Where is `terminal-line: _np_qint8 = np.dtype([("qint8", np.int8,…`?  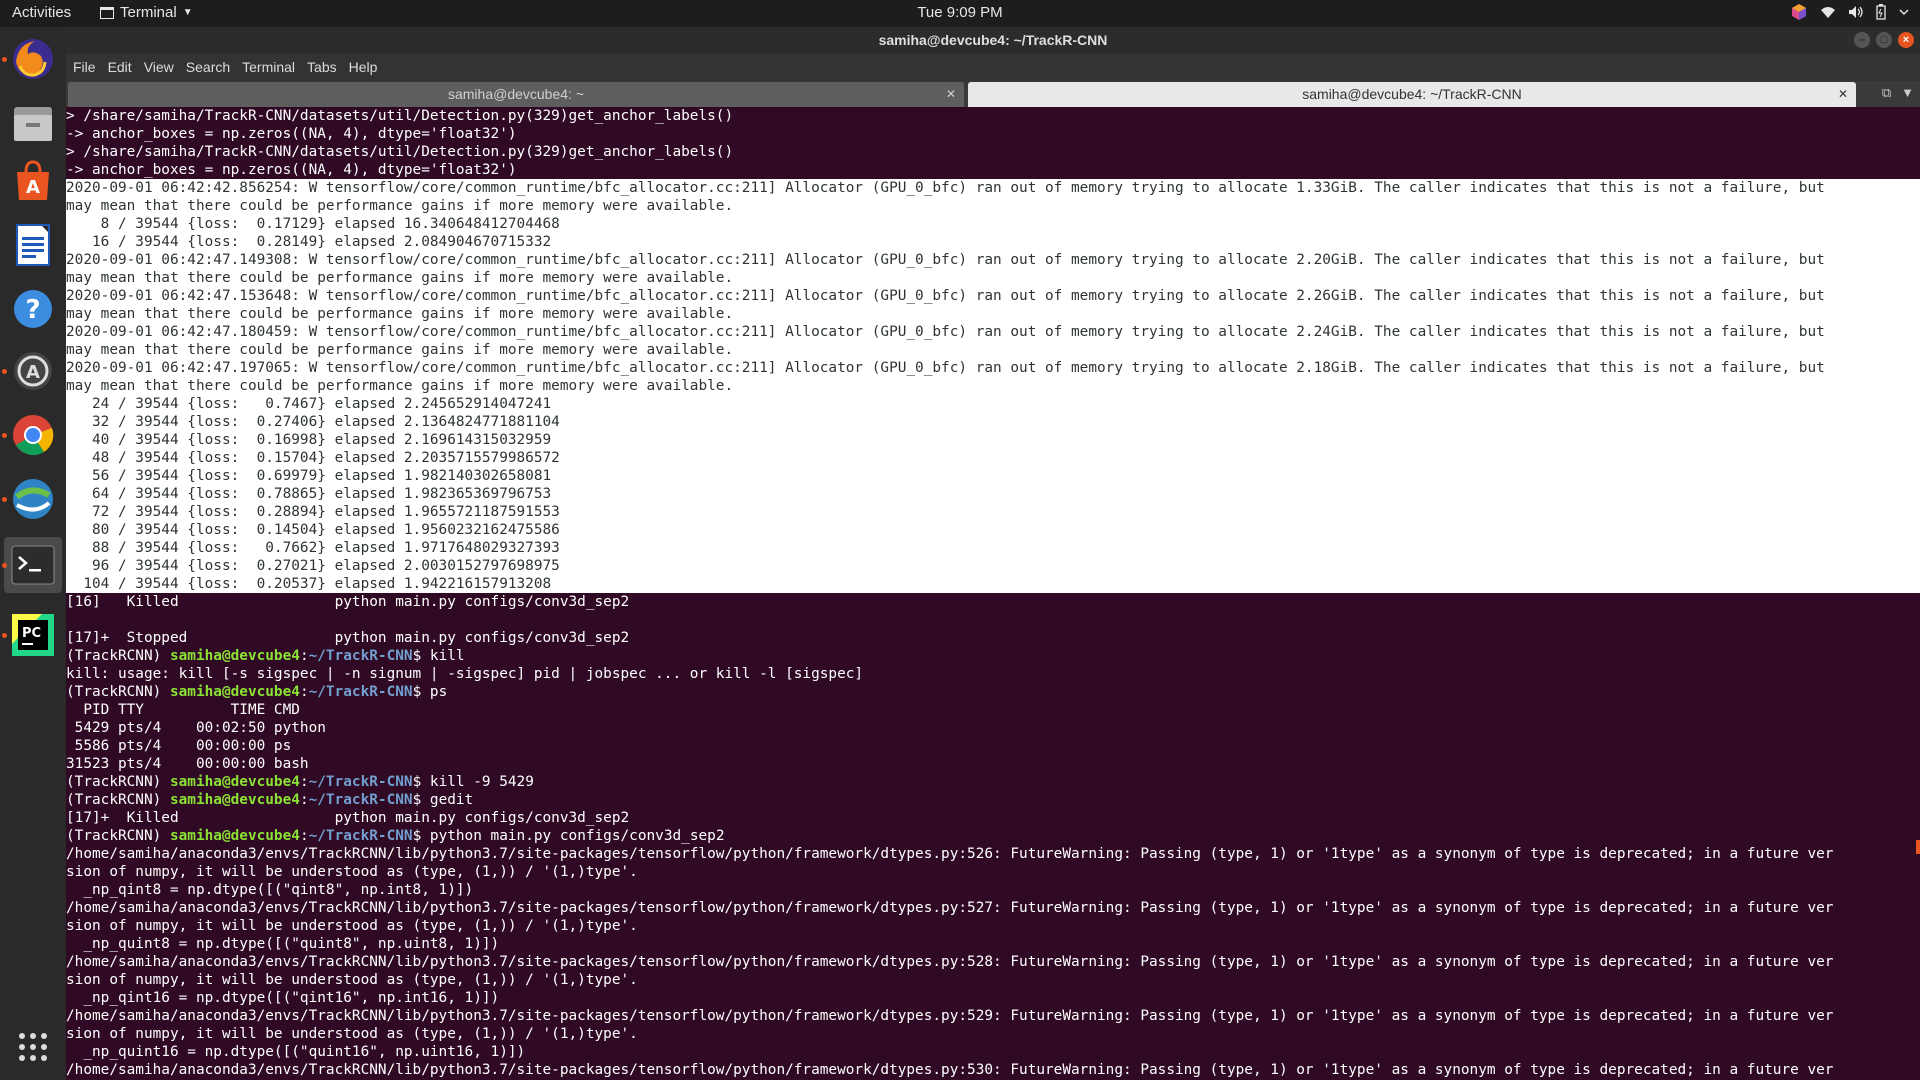
terminal-line: _np_qint8 = np.dtype([("qint8", np.int8,… is located at coordinates (270, 890).